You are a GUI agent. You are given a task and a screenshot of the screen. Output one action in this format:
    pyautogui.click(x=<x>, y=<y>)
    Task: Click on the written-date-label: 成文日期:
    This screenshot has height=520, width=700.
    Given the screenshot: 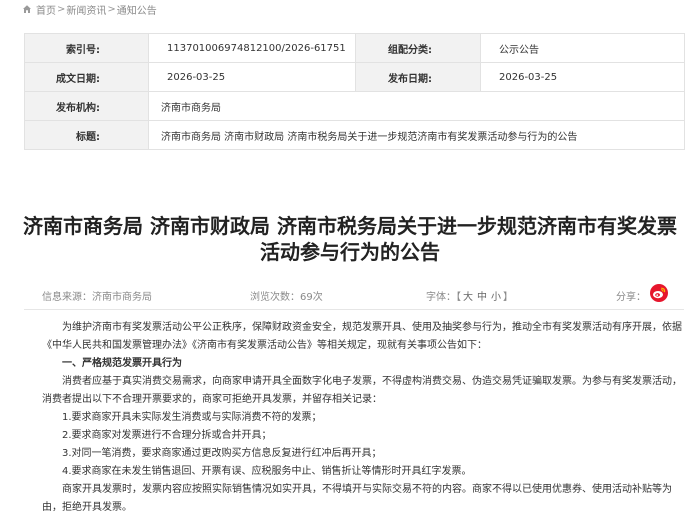 What is the action you would take?
    pyautogui.click(x=86, y=77)
    